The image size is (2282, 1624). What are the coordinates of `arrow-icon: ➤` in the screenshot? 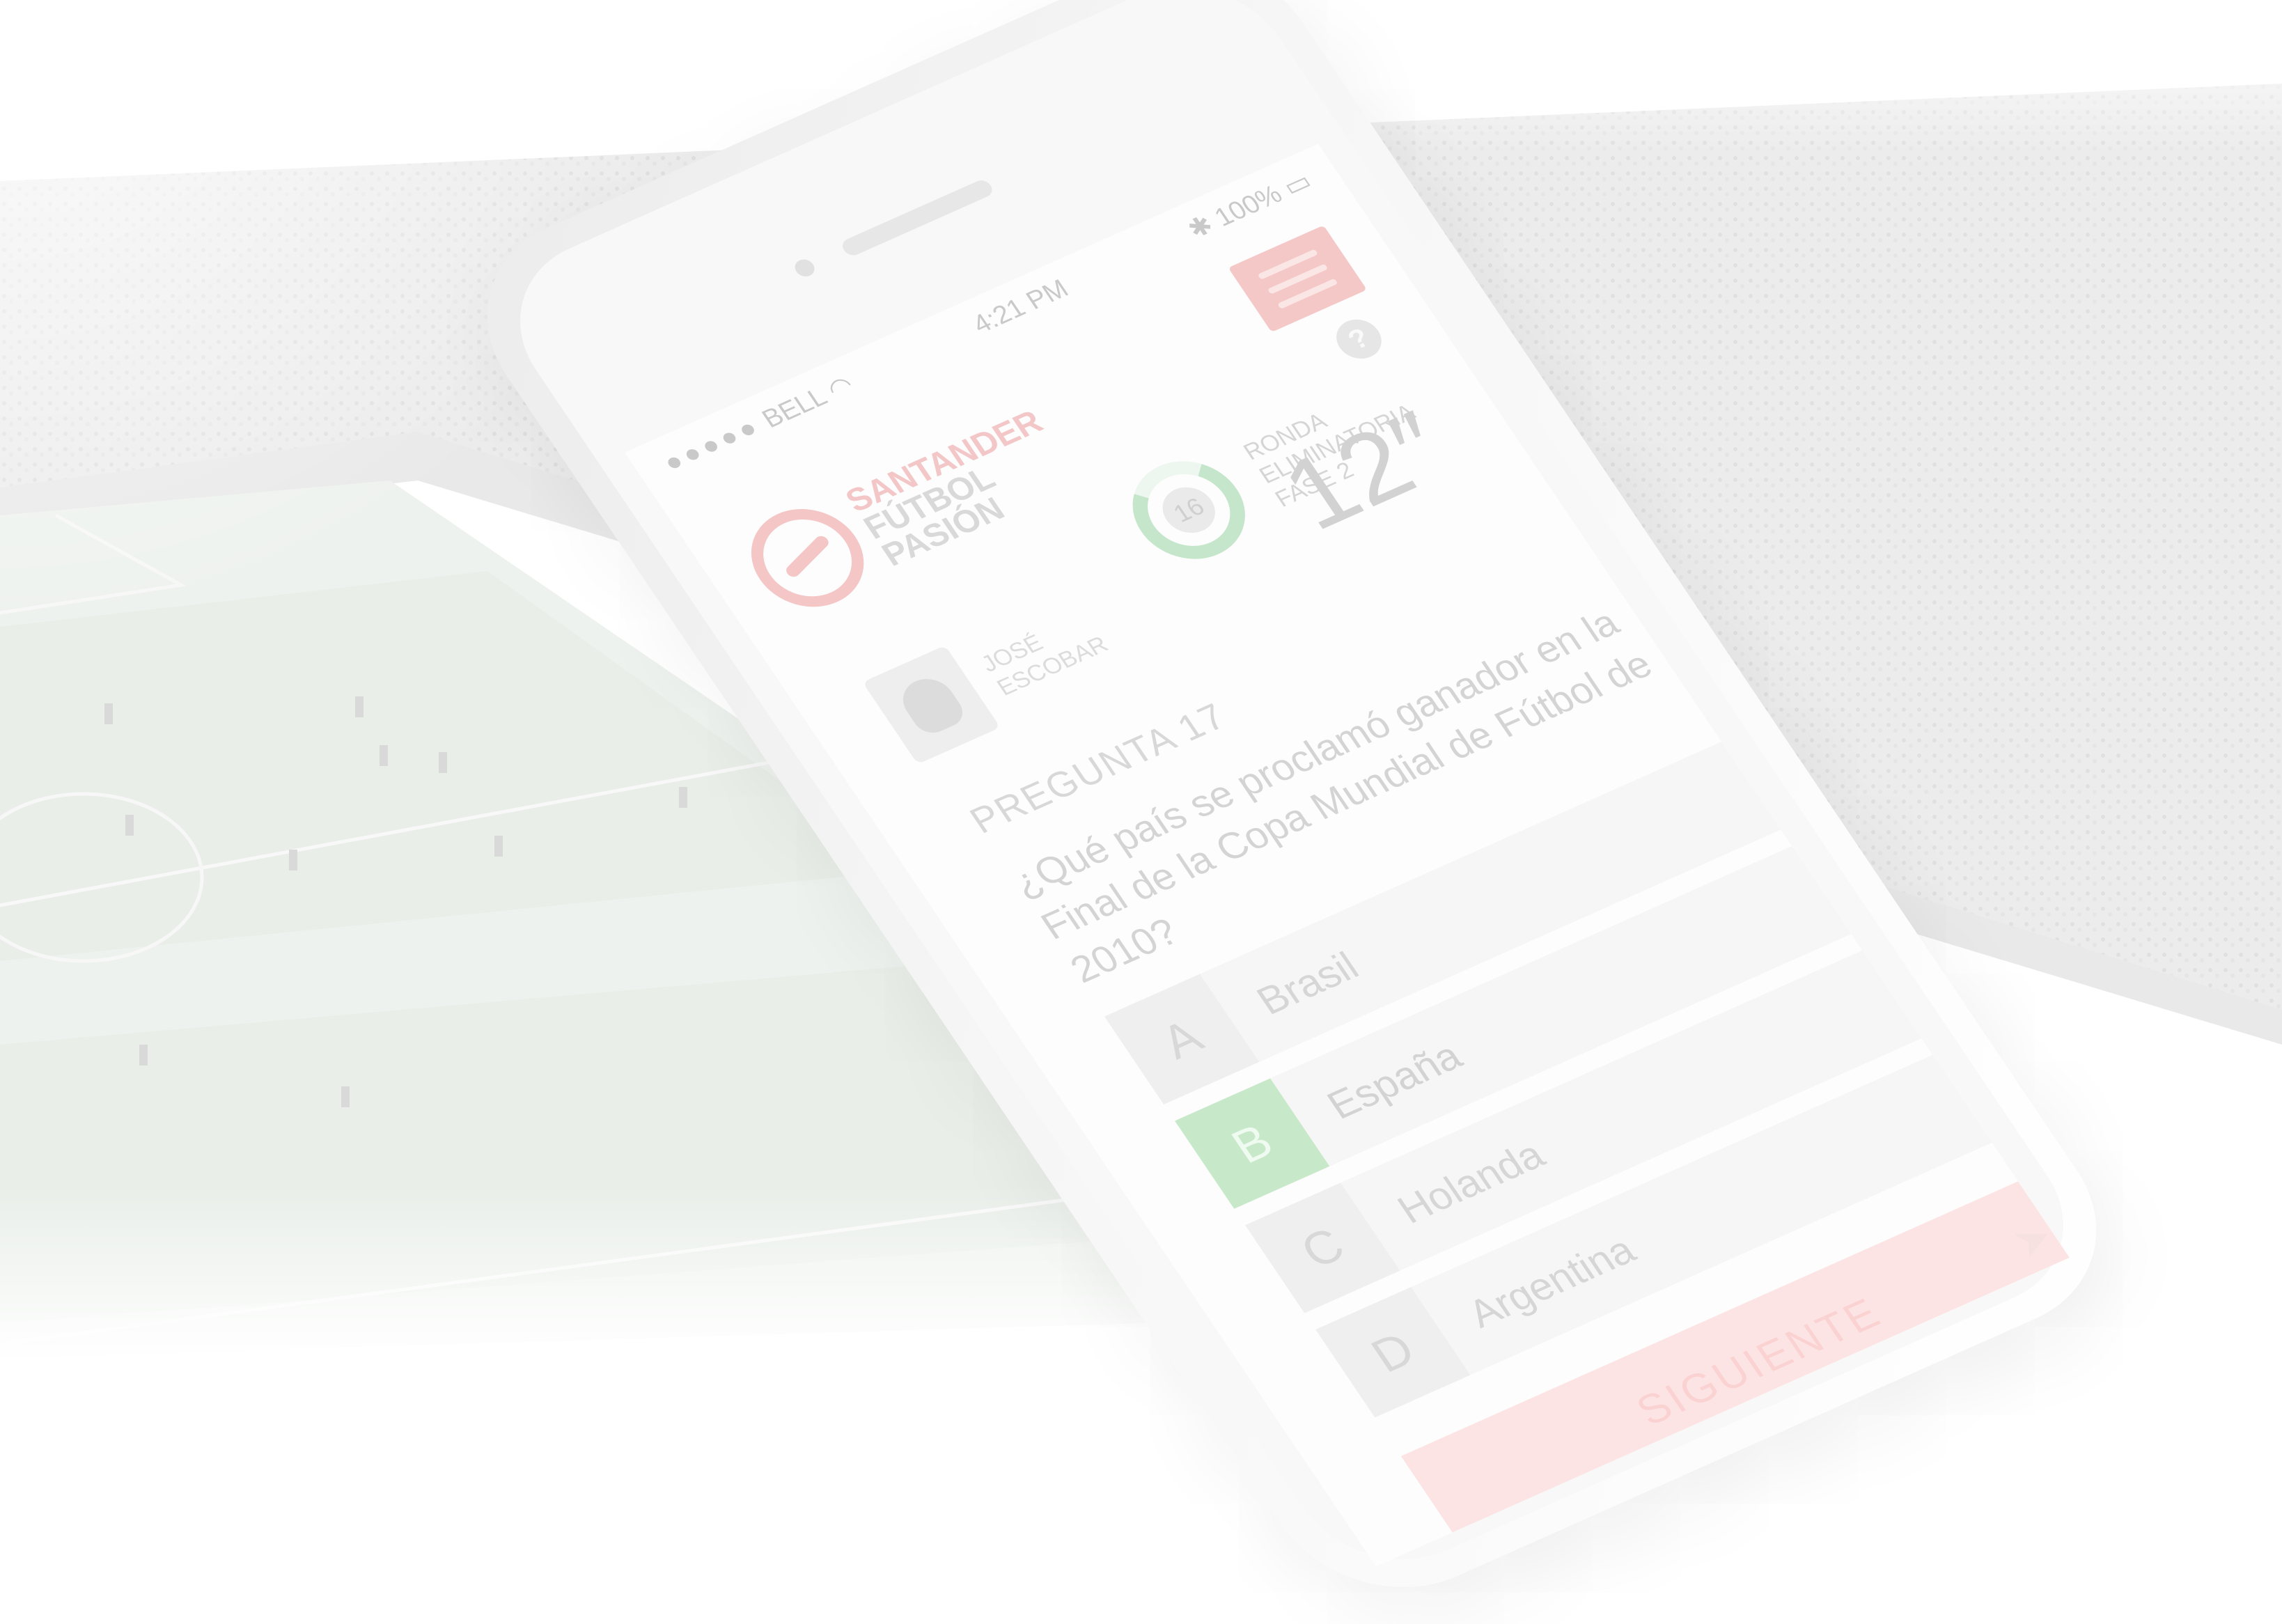 It's located at (2034, 1238).